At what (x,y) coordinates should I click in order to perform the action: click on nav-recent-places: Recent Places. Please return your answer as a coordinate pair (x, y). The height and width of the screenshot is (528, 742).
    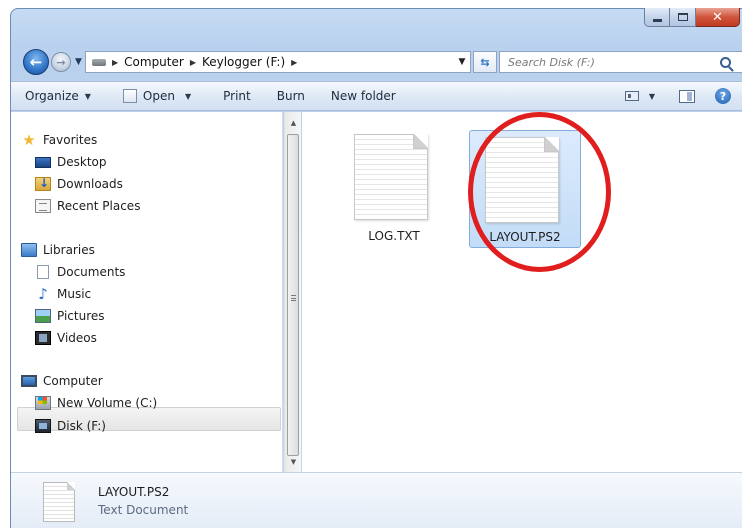
    Looking at the image, I should click on (87, 206).